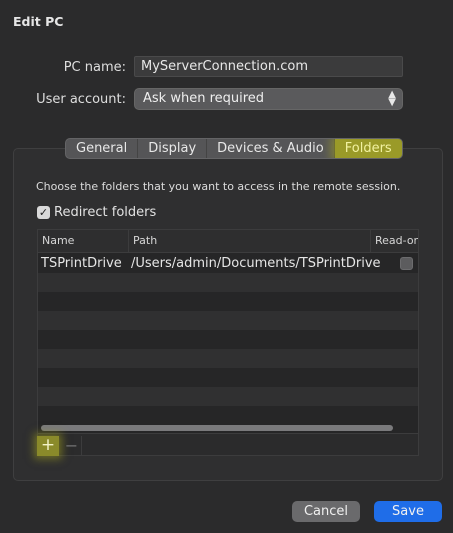  Describe the element at coordinates (408, 511) in the screenshot. I see `save-button: Save` at that location.